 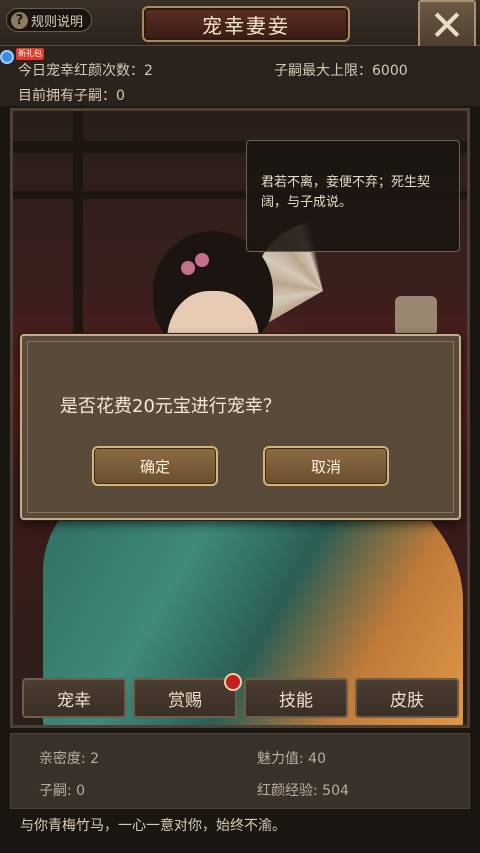 I want to click on reward-label: 赏赐, so click(x=185, y=700).